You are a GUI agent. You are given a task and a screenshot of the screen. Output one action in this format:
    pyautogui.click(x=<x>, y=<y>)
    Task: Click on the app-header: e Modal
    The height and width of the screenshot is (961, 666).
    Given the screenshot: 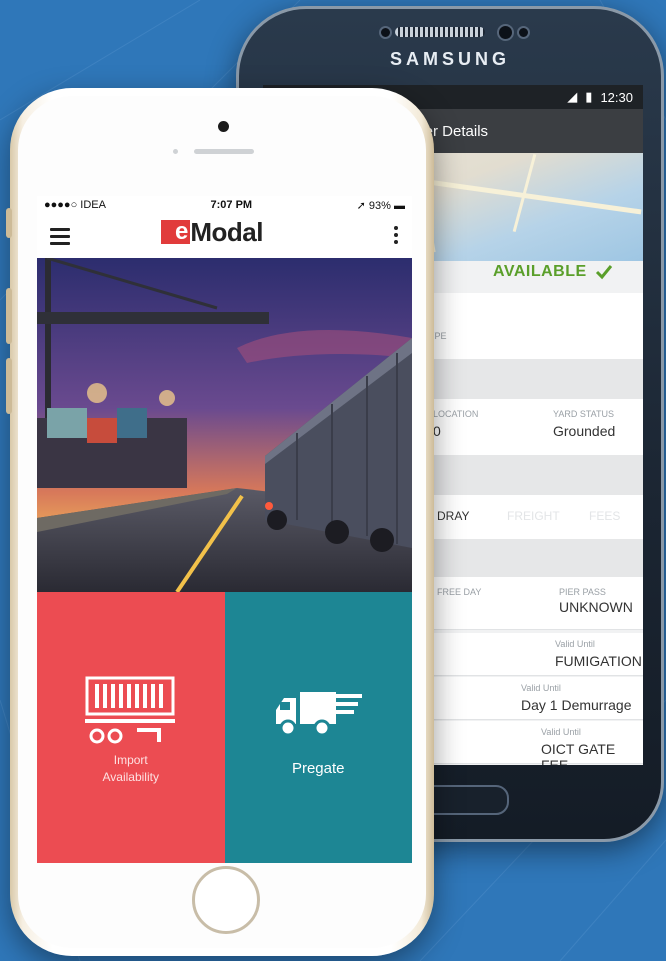 What is the action you would take?
    pyautogui.click(x=224, y=236)
    